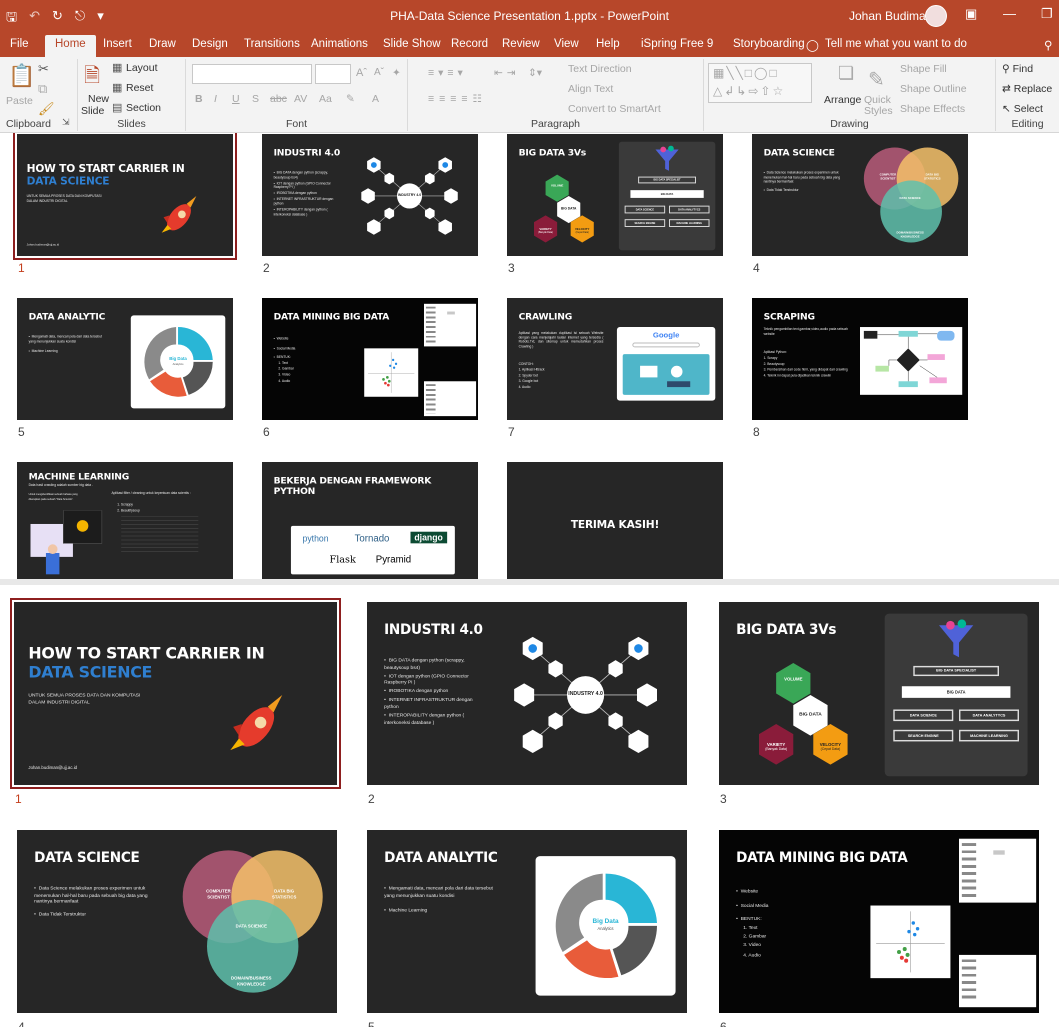 This screenshot has height=1027, width=1059. I want to click on tab-design: Design, so click(210, 44).